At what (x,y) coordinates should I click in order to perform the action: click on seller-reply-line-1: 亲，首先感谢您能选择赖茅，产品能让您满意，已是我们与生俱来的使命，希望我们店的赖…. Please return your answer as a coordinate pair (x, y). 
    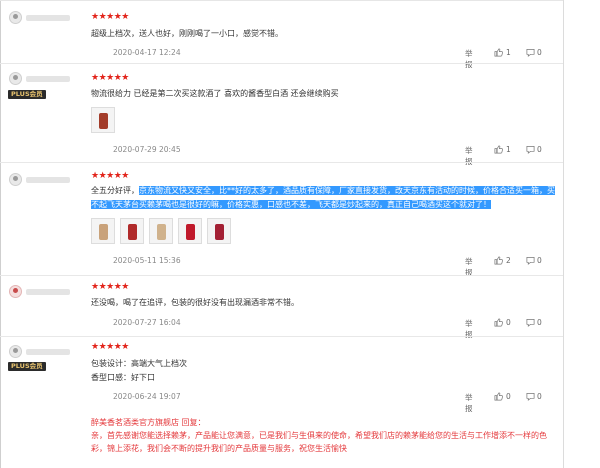
    Looking at the image, I should click on (319, 435).